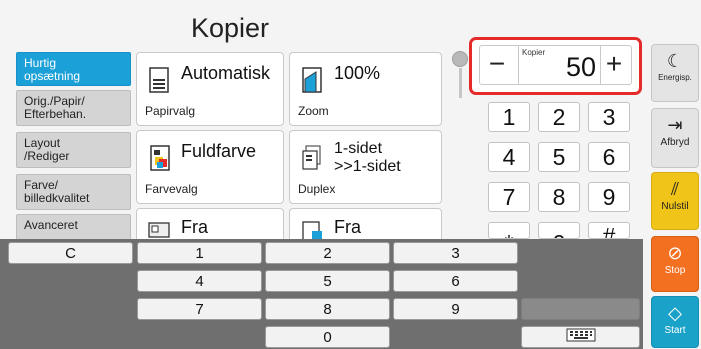 Image resolution: width=701 pixels, height=349 pixels. Describe the element at coordinates (675, 125) in the screenshot. I see `interrupt-icon: ⇥` at that location.